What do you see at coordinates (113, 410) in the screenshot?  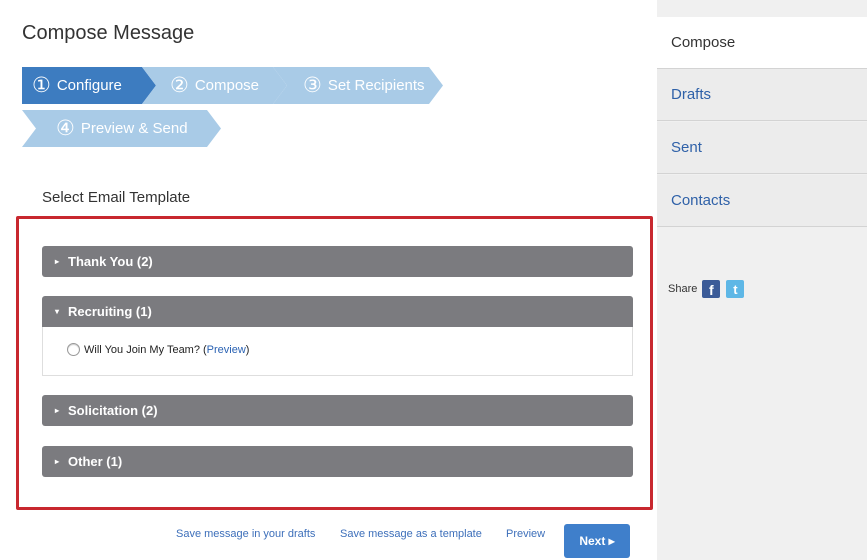 I see `accordion-label: Solicitation (2)` at bounding box center [113, 410].